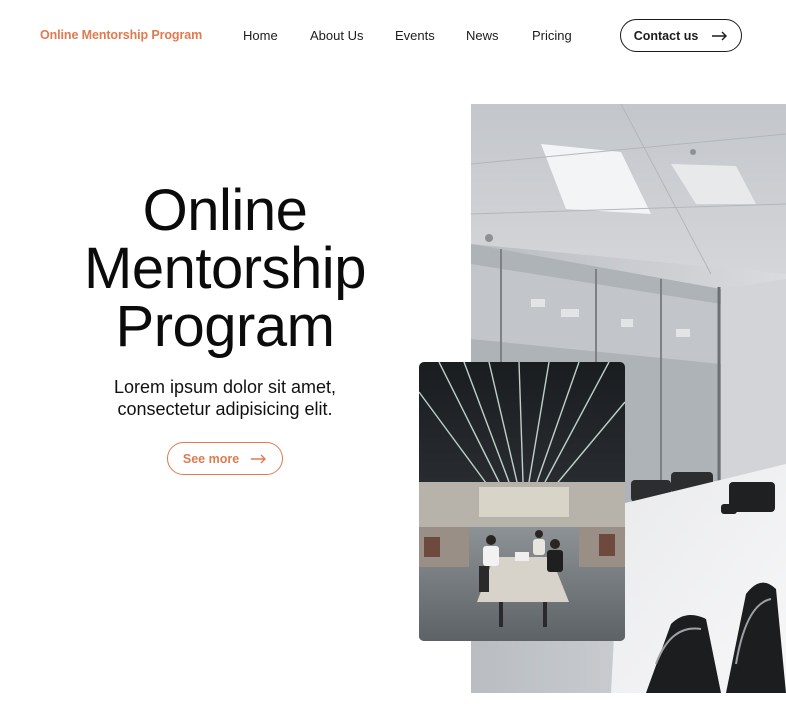 The width and height of the screenshot is (786, 705). Describe the element at coordinates (666, 35) in the screenshot. I see `contact-us-label: Contact us` at that location.